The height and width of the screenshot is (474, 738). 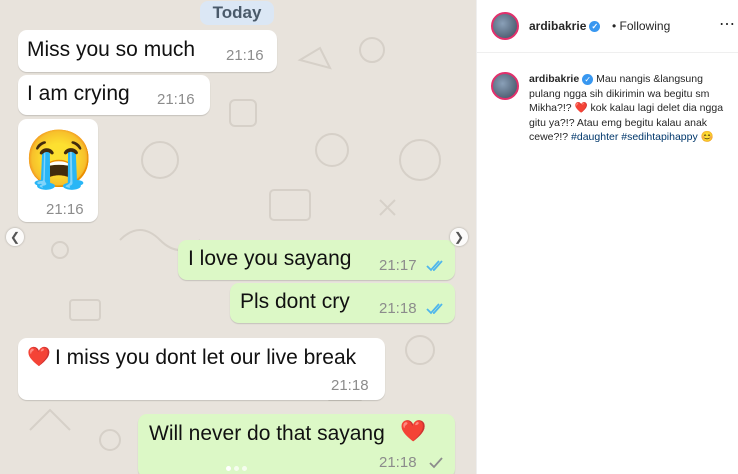 What do you see at coordinates (237, 13) in the screenshot?
I see `date-divider: Today` at bounding box center [237, 13].